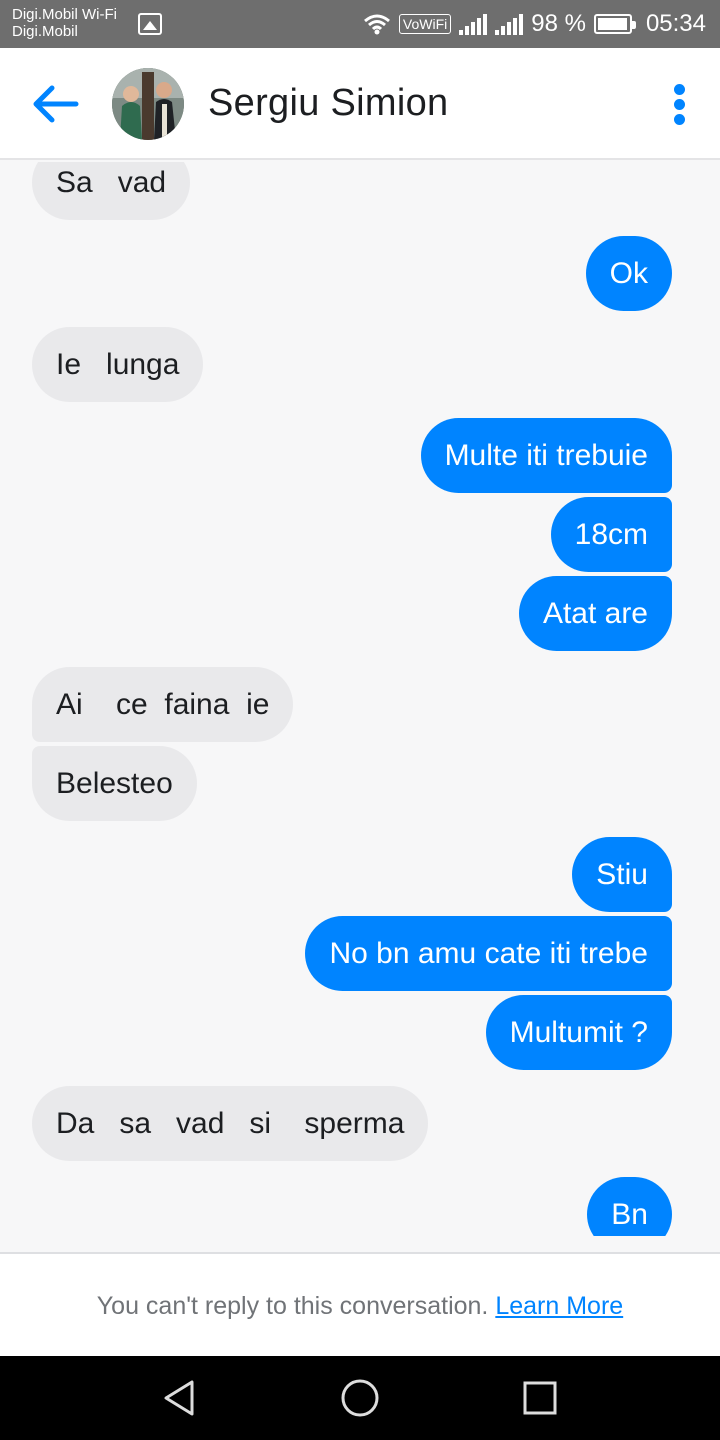 This screenshot has height=1440, width=720. What do you see at coordinates (629, 1206) in the screenshot?
I see `message-bubble-outgoing: Bn` at bounding box center [629, 1206].